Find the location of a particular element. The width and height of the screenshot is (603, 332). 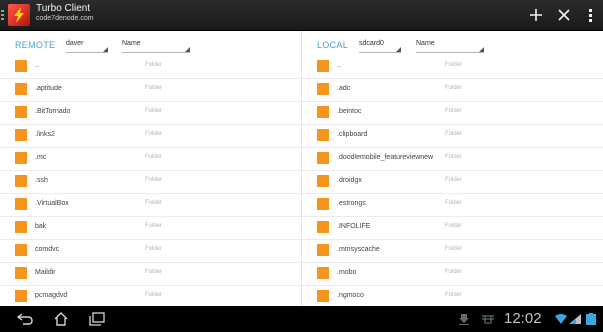

recent-apps-icon is located at coordinates (97, 319).